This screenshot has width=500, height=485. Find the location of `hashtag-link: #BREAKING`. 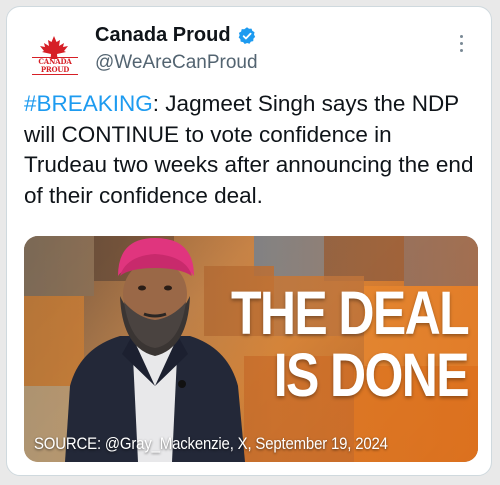

hashtag-link: #BREAKING is located at coordinates (88, 103).